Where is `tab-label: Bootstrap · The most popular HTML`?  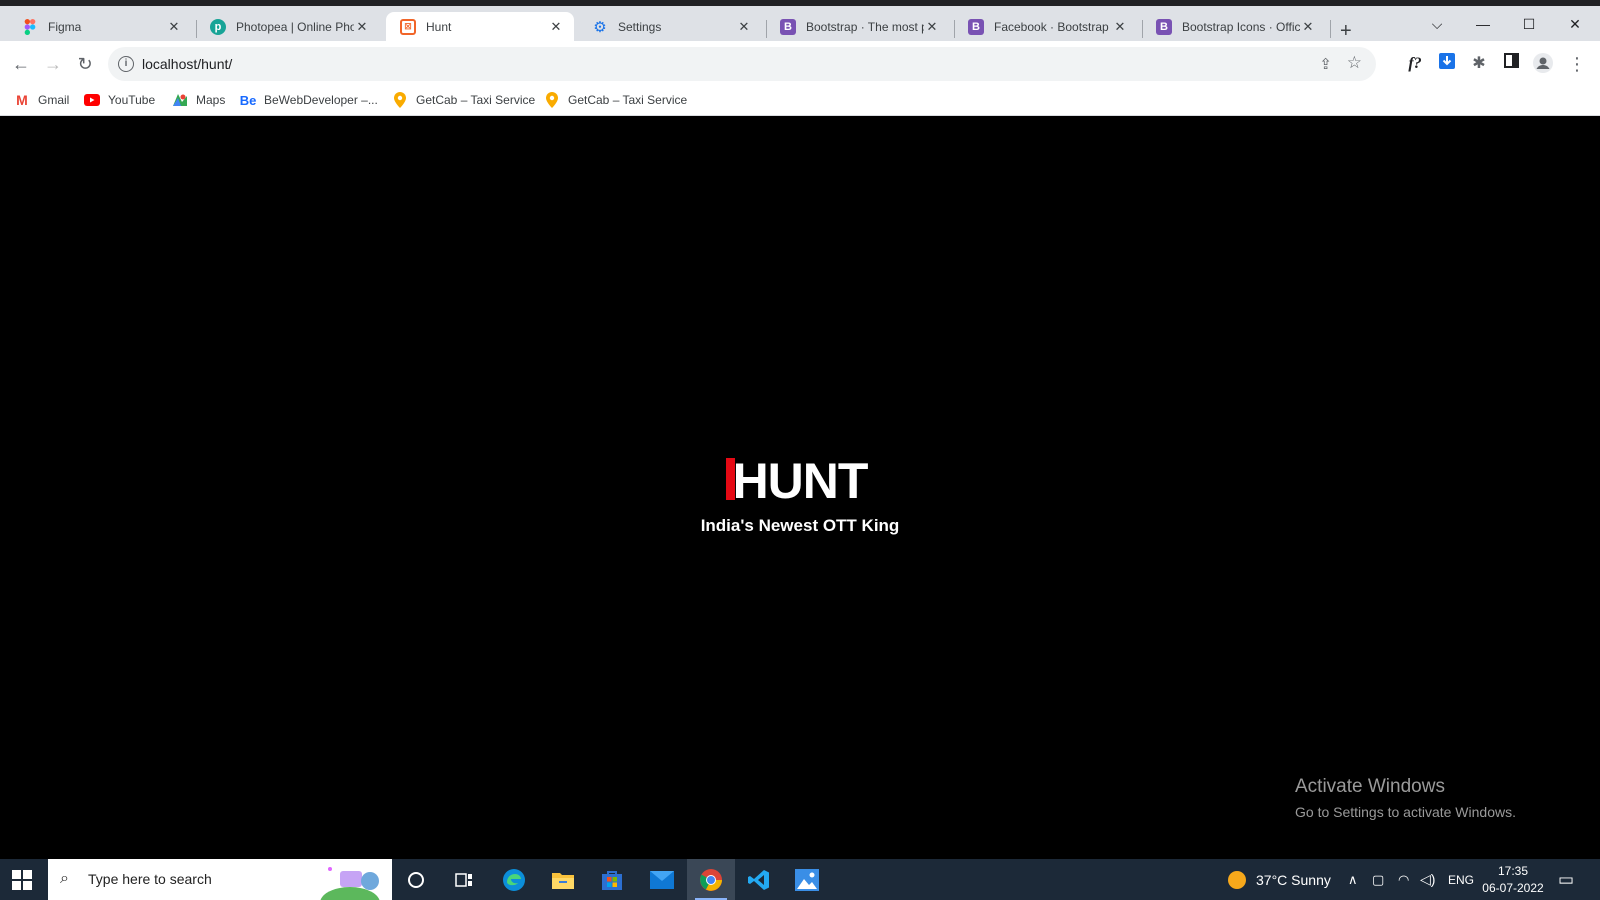
tab-label: Bootstrap · The most popular HTML is located at coordinates (865, 26).